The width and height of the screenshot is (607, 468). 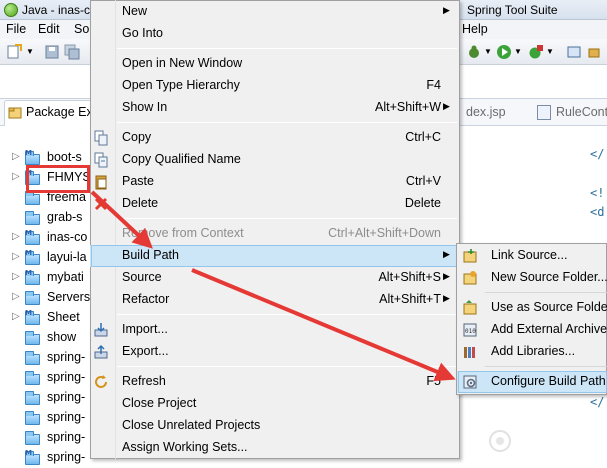 I want to click on menu-item-delete: Delete Delete, so click(x=274, y=204).